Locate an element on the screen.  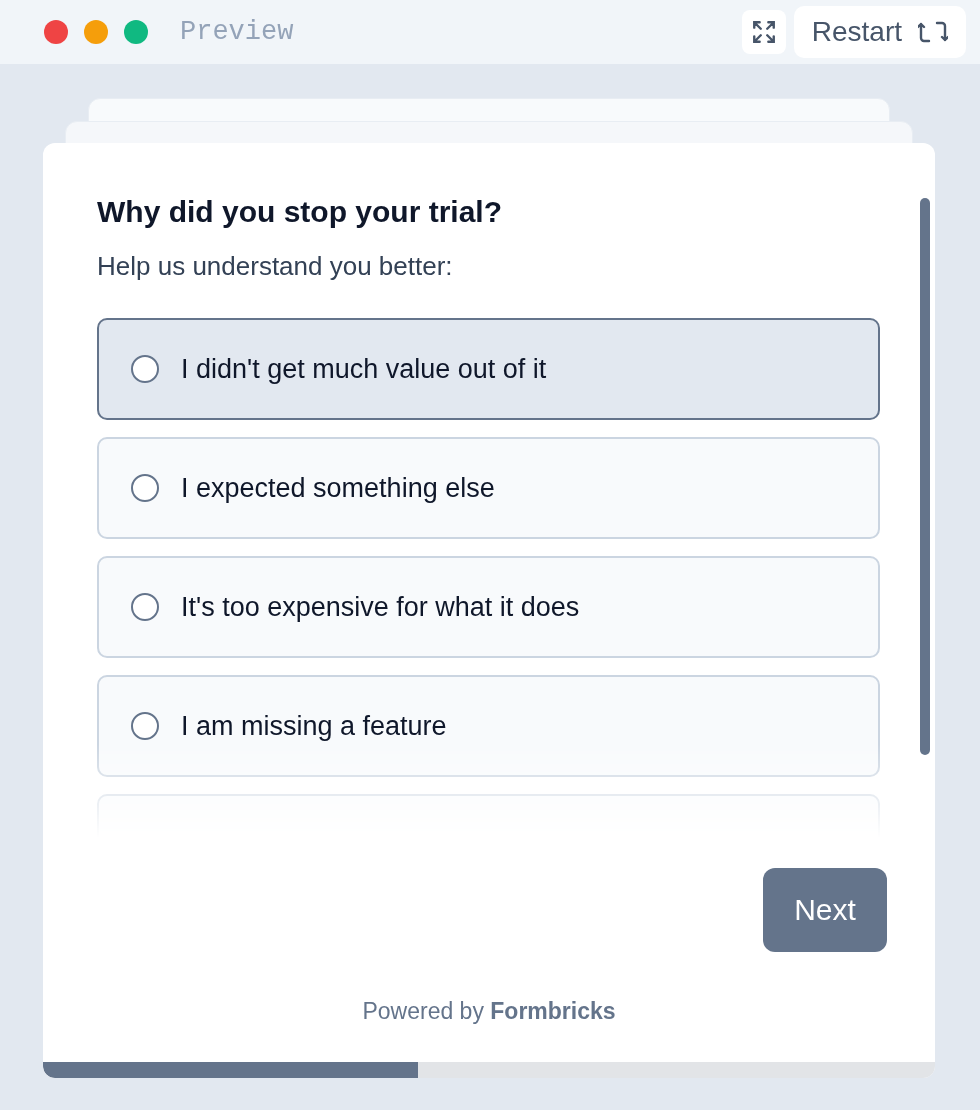
choice-option: I expected something else is located at coordinates (488, 488).